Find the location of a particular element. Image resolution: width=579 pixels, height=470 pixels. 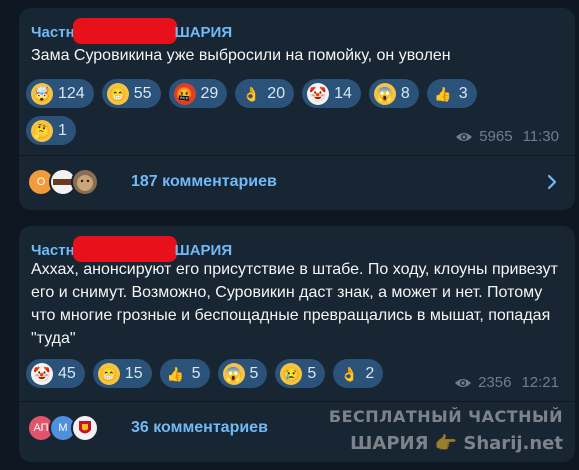

reaction-count: 3 is located at coordinates (463, 93).